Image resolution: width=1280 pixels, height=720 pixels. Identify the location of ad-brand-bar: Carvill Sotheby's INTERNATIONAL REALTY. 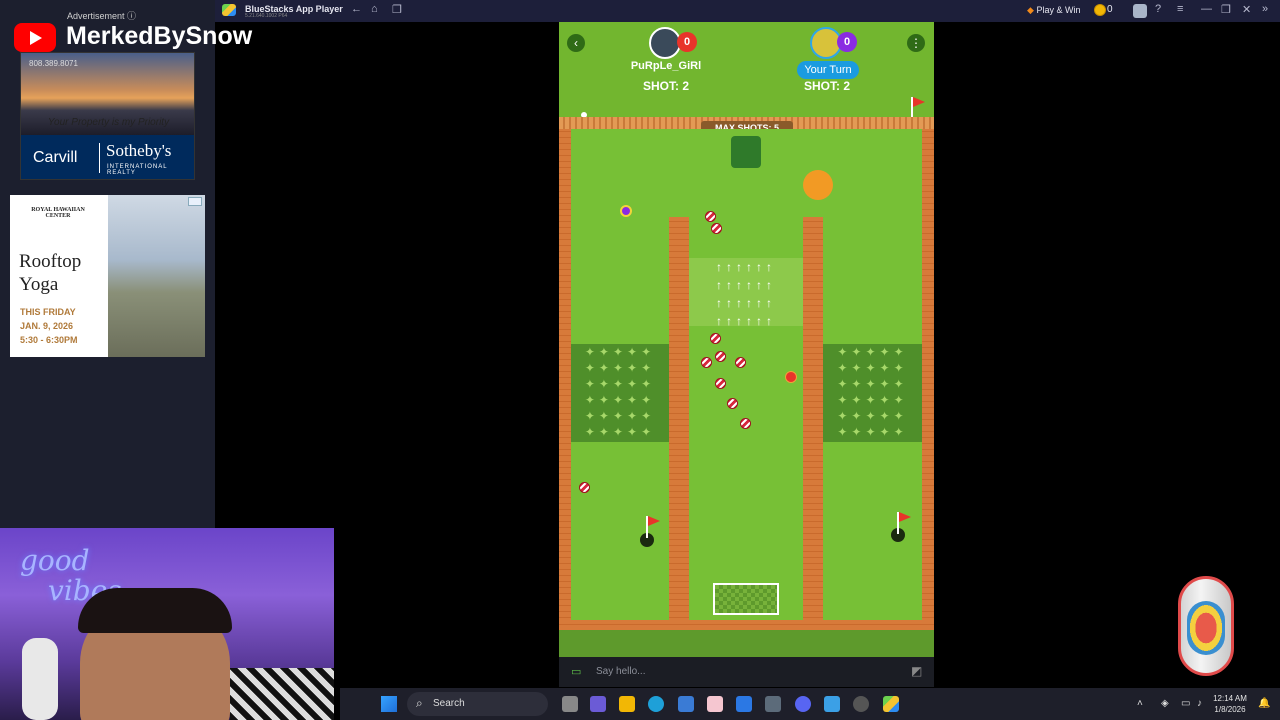
(107, 157).